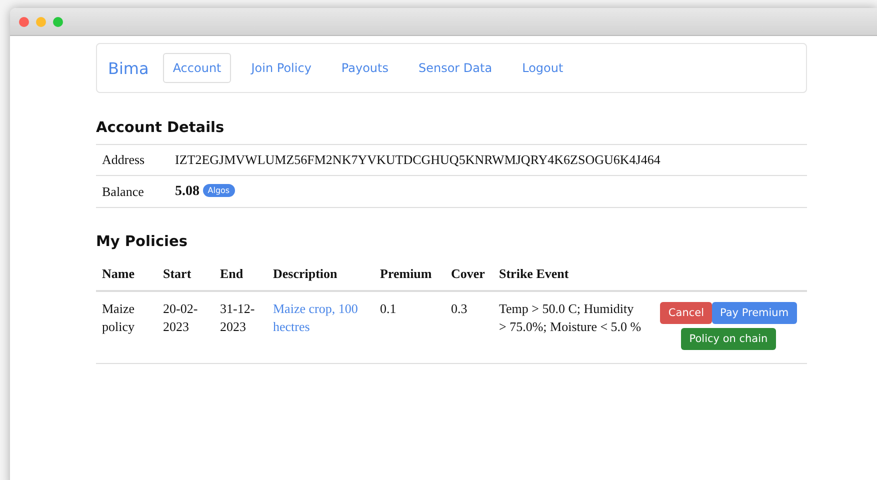 This screenshot has height=480, width=877. Describe the element at coordinates (409, 327) in the screenshot. I see `table-cell: 0.1` at that location.